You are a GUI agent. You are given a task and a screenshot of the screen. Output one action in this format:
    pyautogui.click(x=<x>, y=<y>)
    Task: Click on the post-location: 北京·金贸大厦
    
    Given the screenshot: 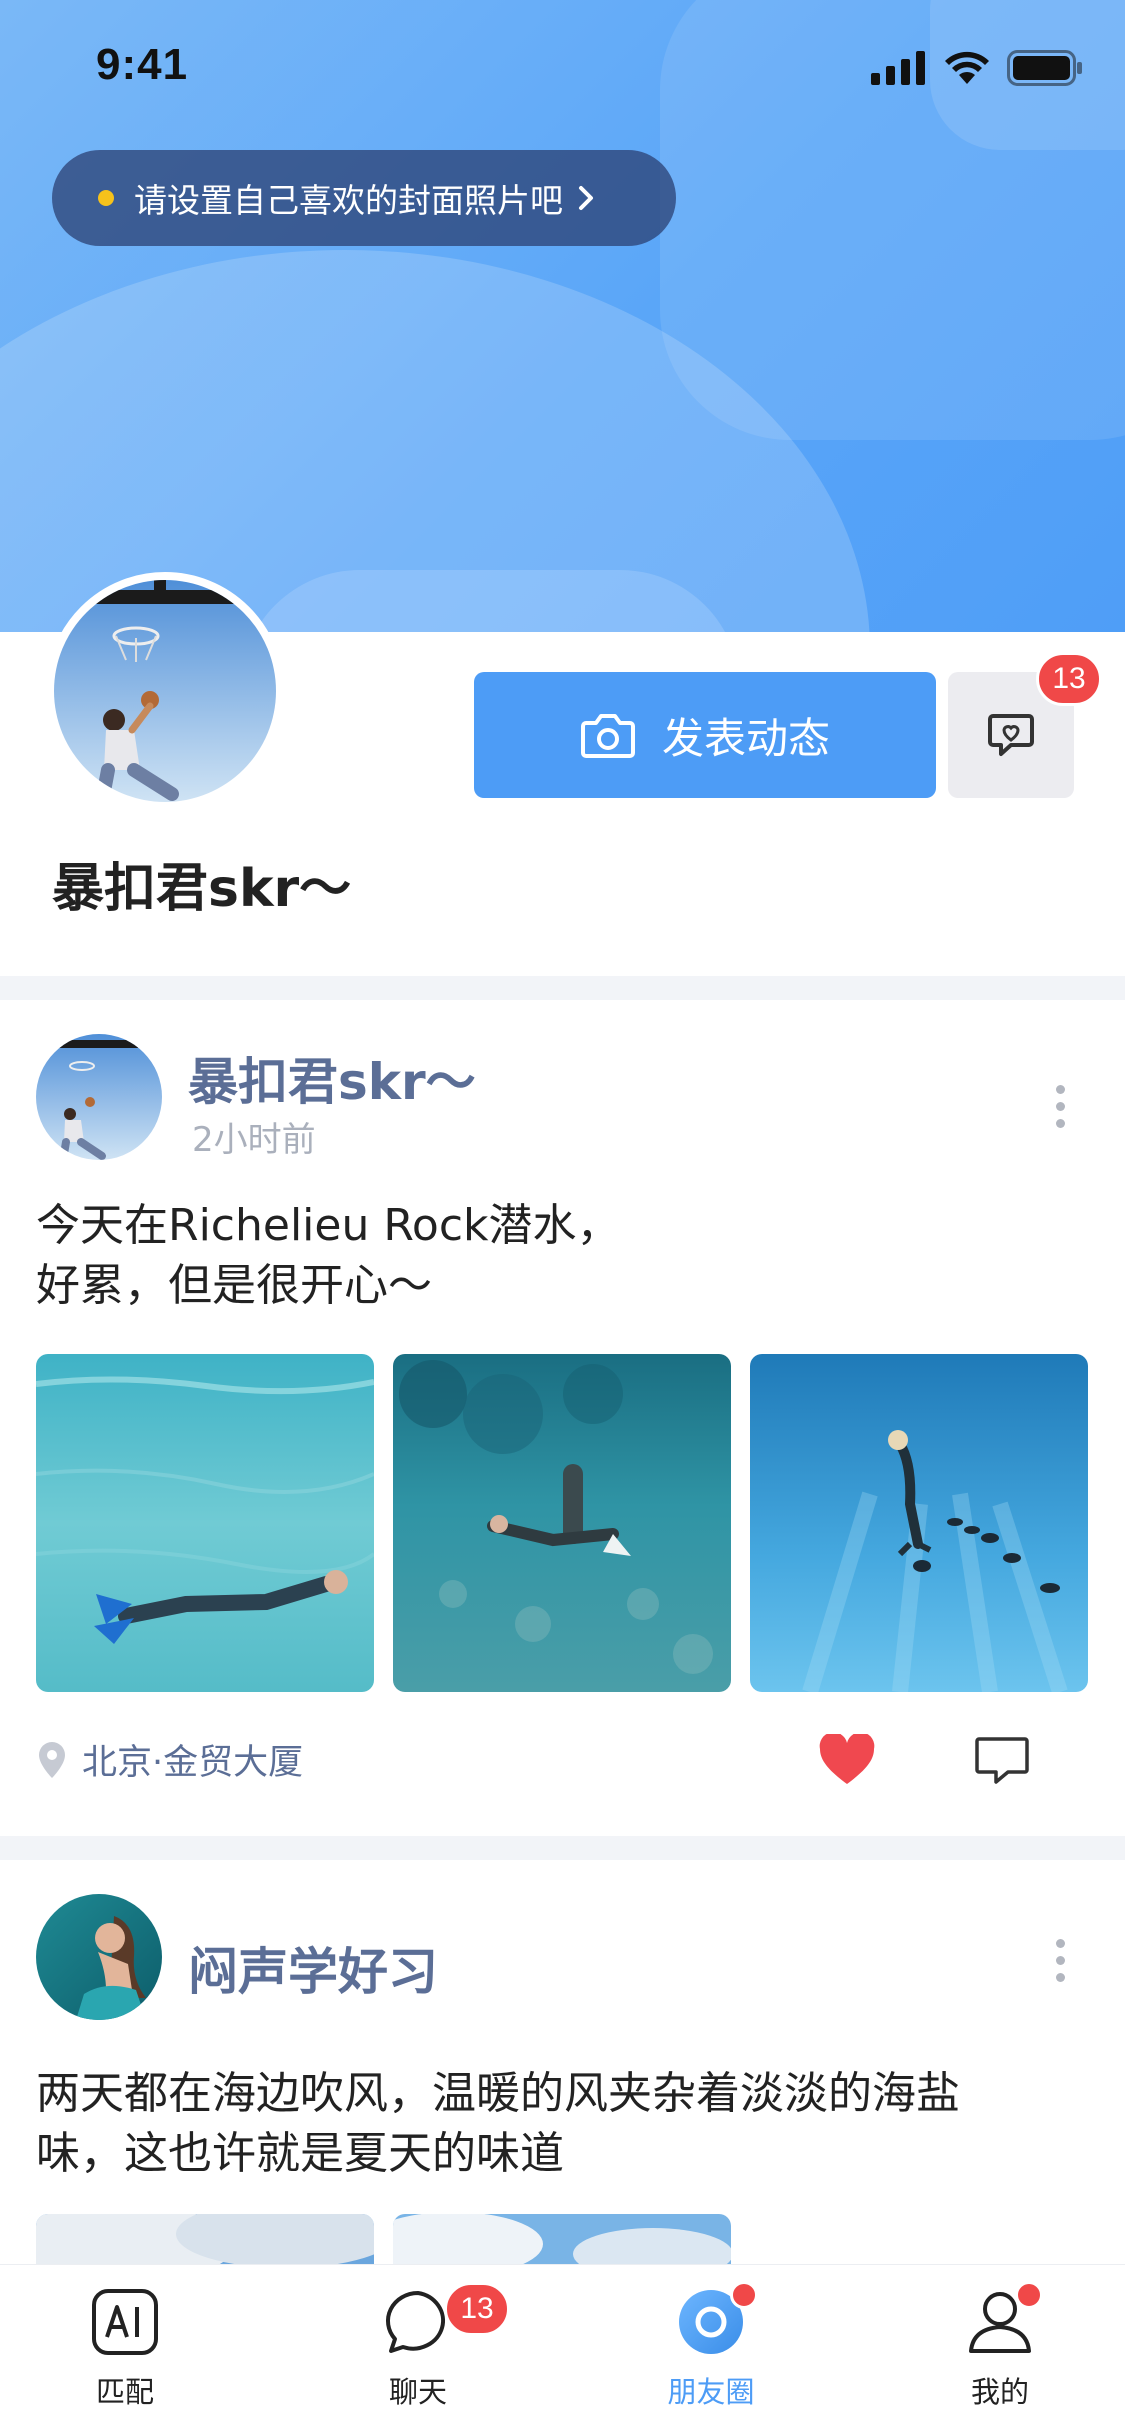 What is the action you would take?
    pyautogui.click(x=169, y=1759)
    